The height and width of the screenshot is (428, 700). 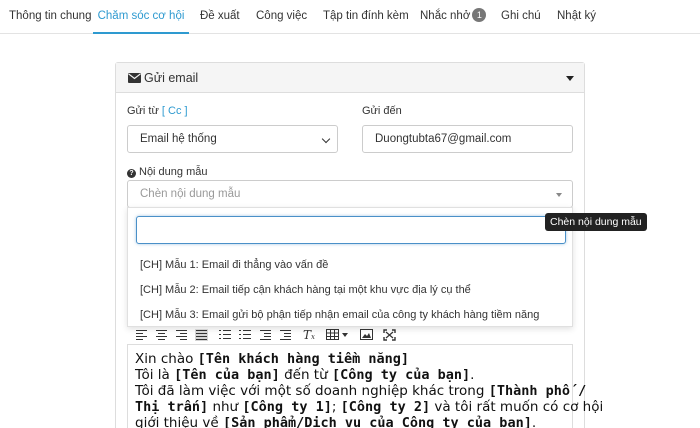 What do you see at coordinates (570, 78) in the screenshot?
I see `collapse-caret-icon` at bounding box center [570, 78].